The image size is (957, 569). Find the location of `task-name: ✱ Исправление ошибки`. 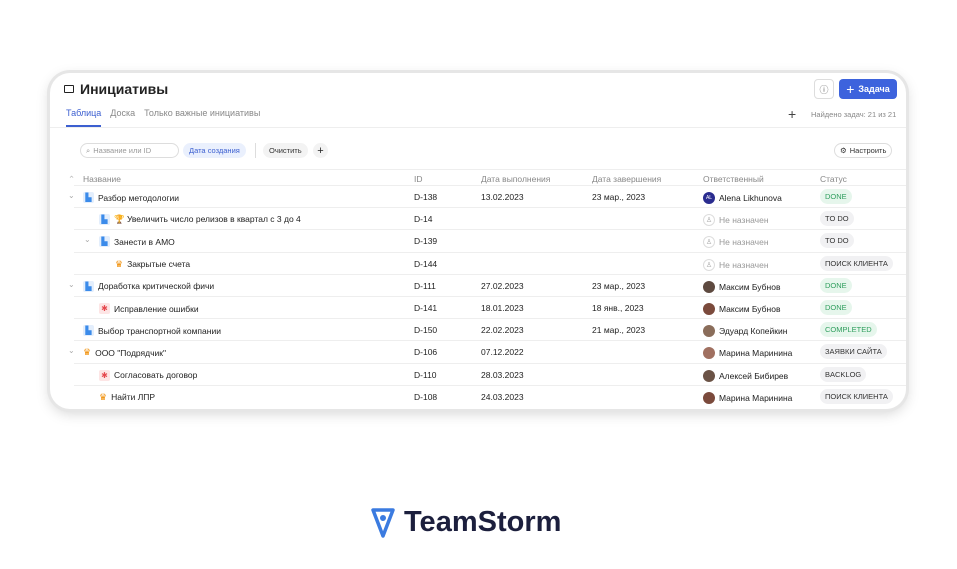

task-name: ✱ Исправление ошибки is located at coordinates (149, 308).